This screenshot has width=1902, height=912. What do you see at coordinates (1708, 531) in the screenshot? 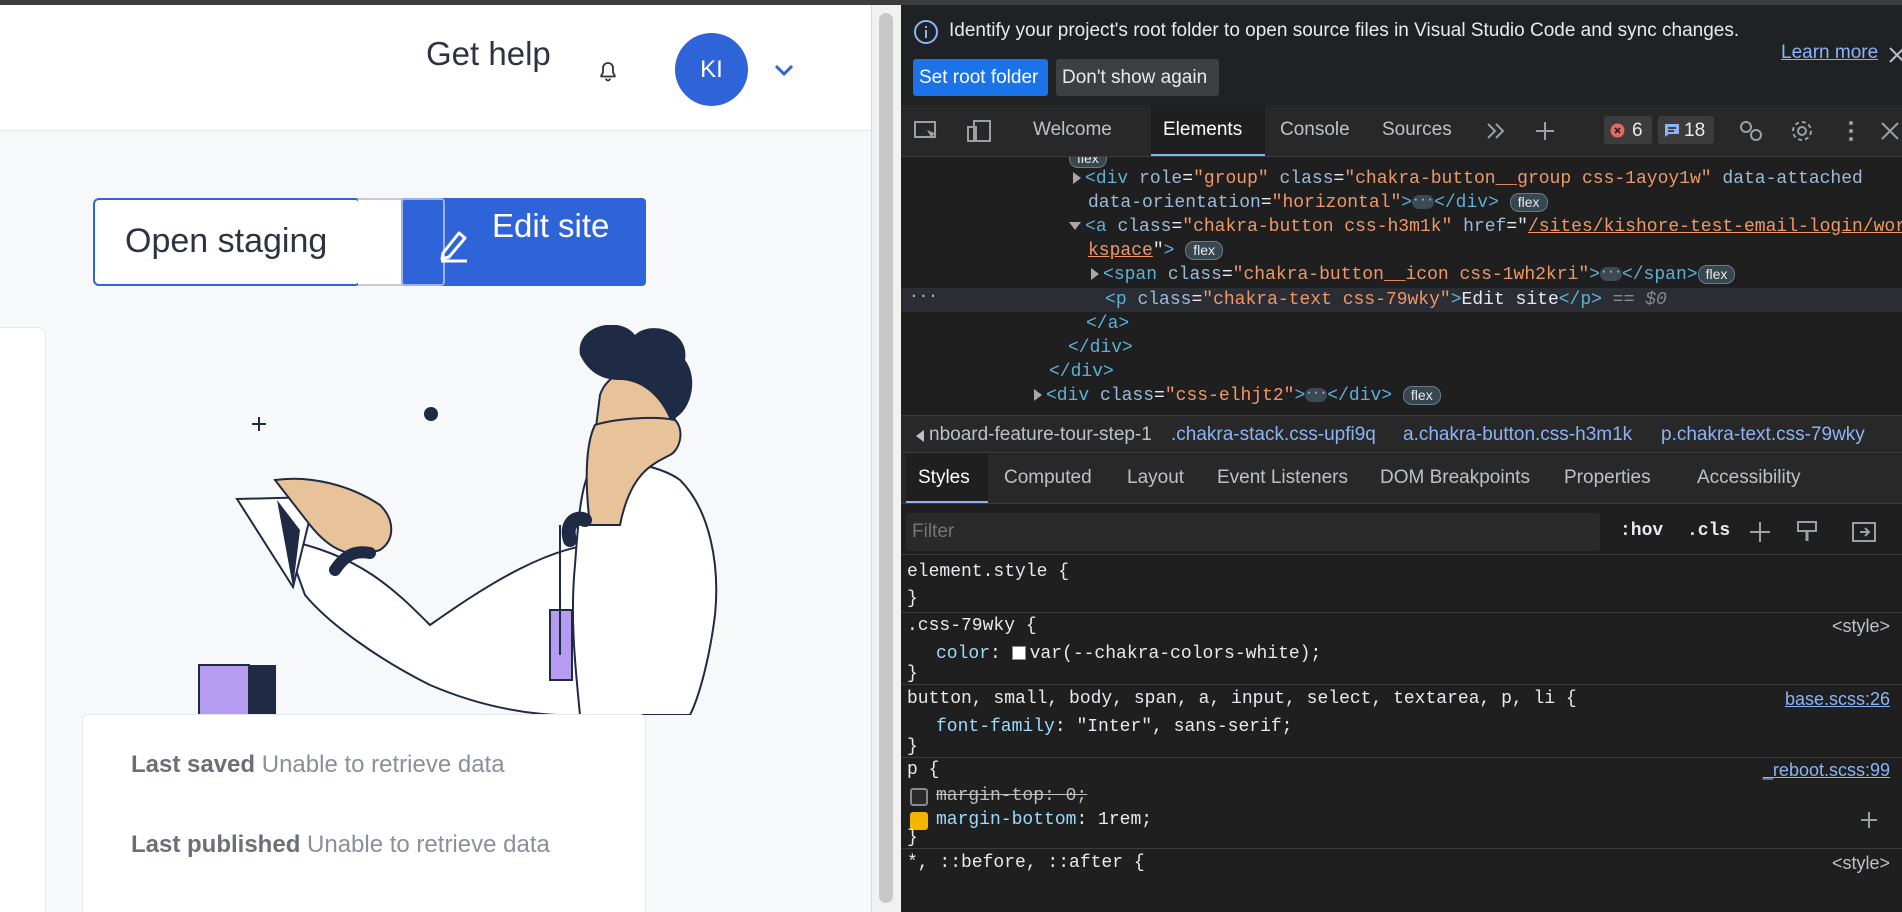
I see `cls-toggle: .cls` at bounding box center [1708, 531].